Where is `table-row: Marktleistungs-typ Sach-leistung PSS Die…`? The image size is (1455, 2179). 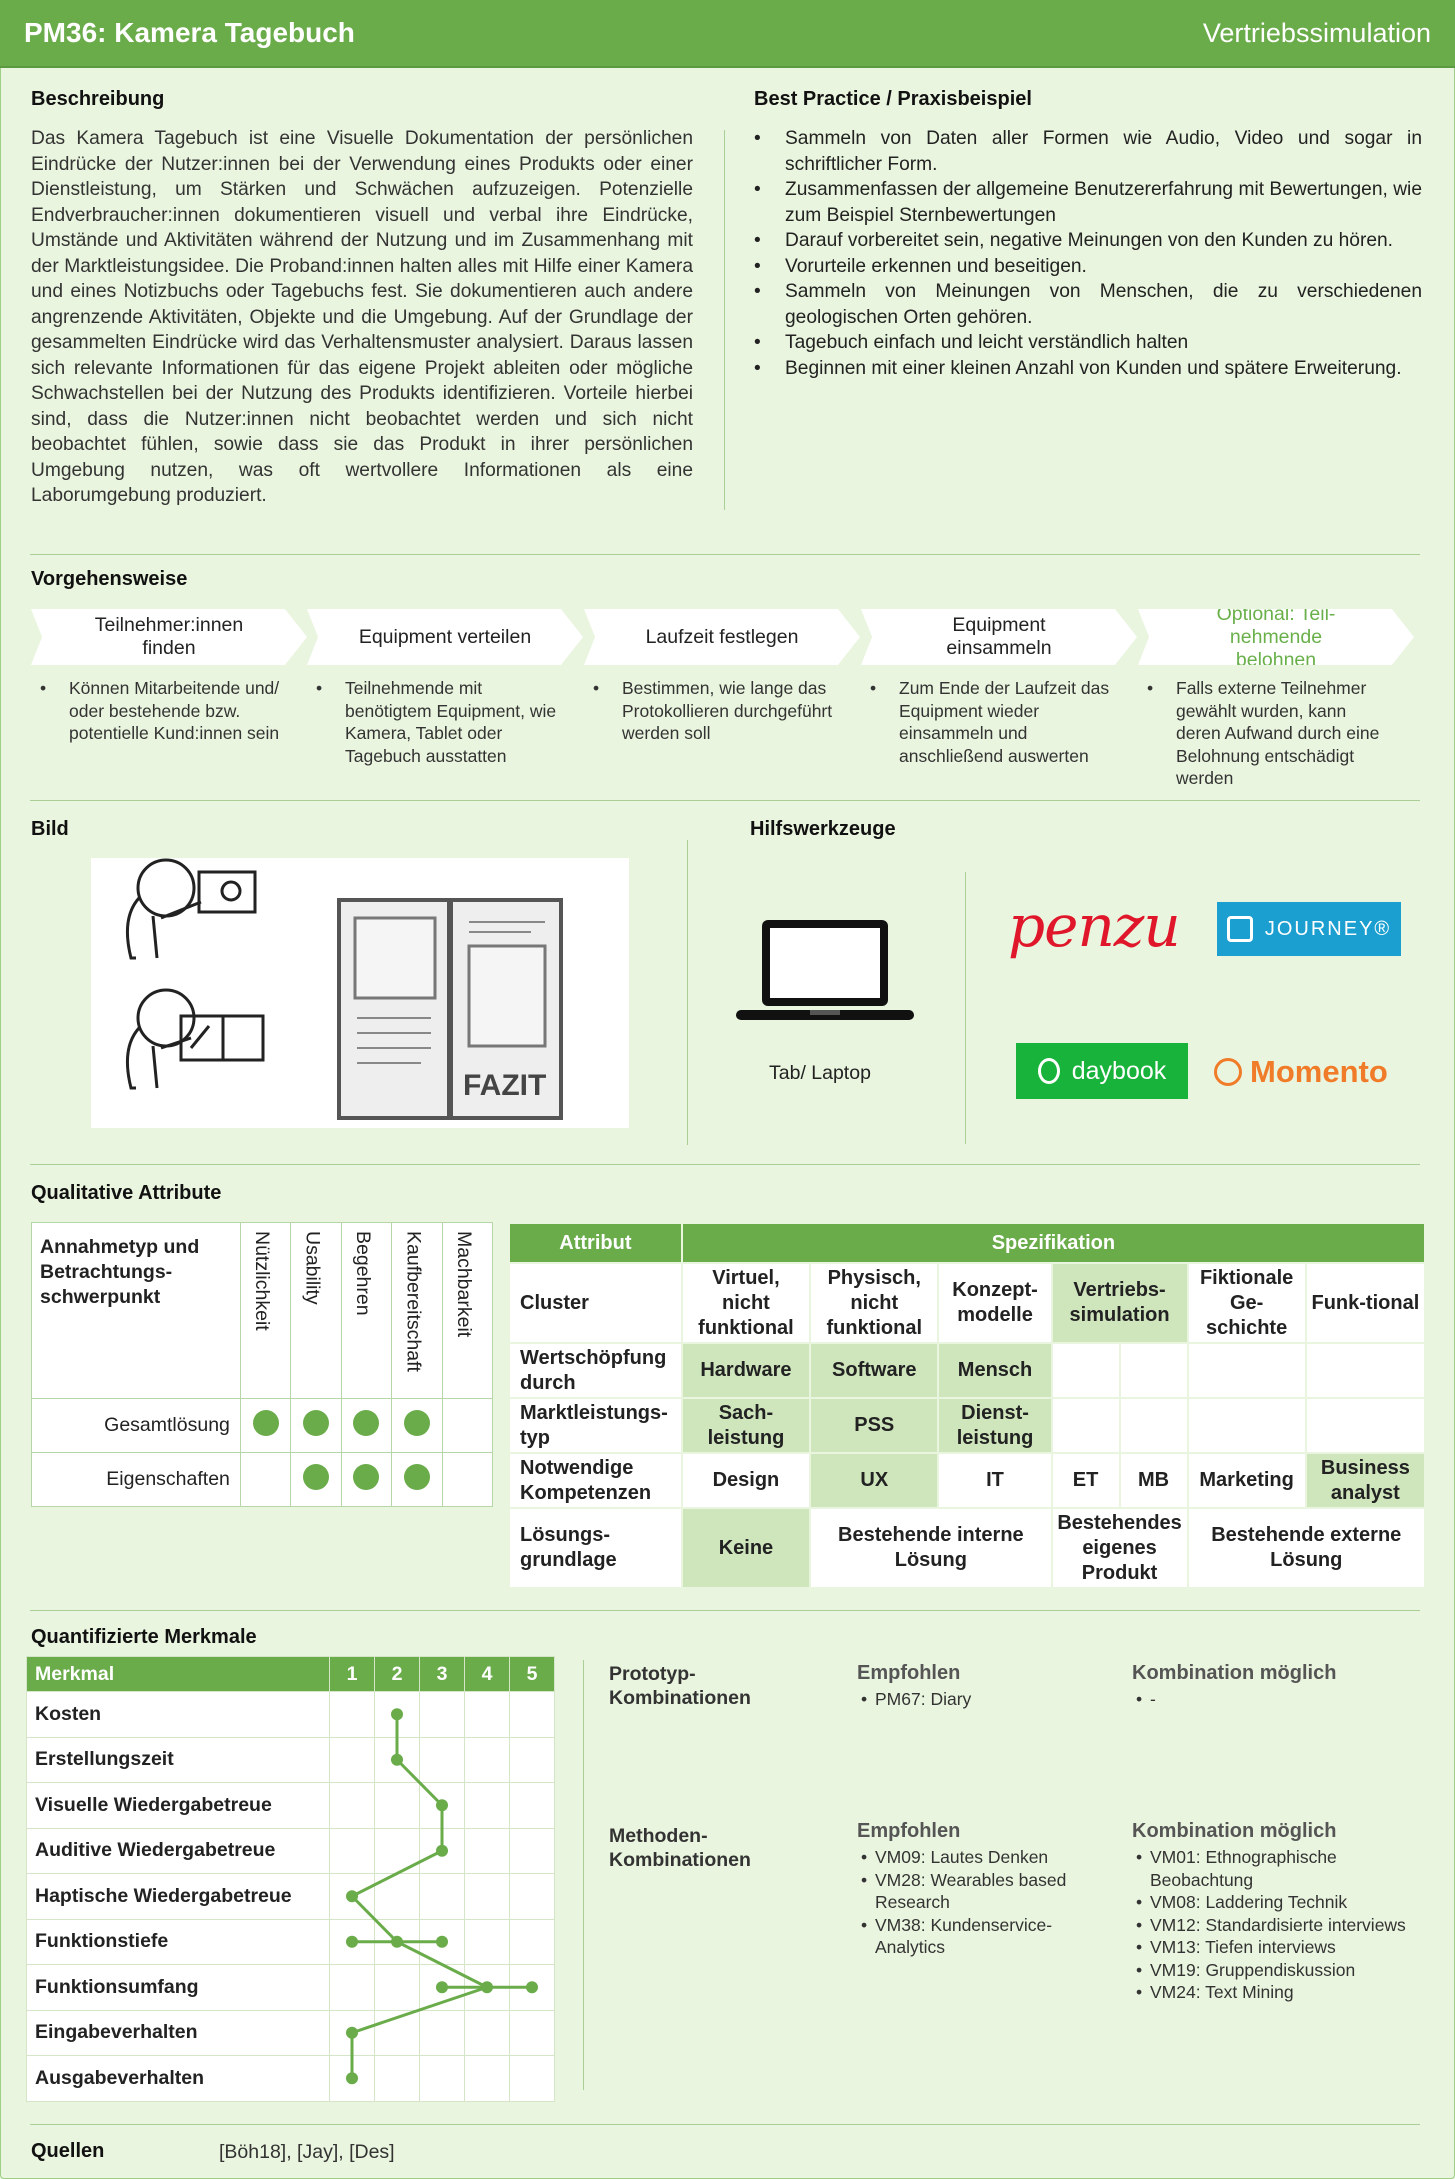
table-row: Marktleistungs-typ Sach-leistung PSS Die… is located at coordinates (967, 1425).